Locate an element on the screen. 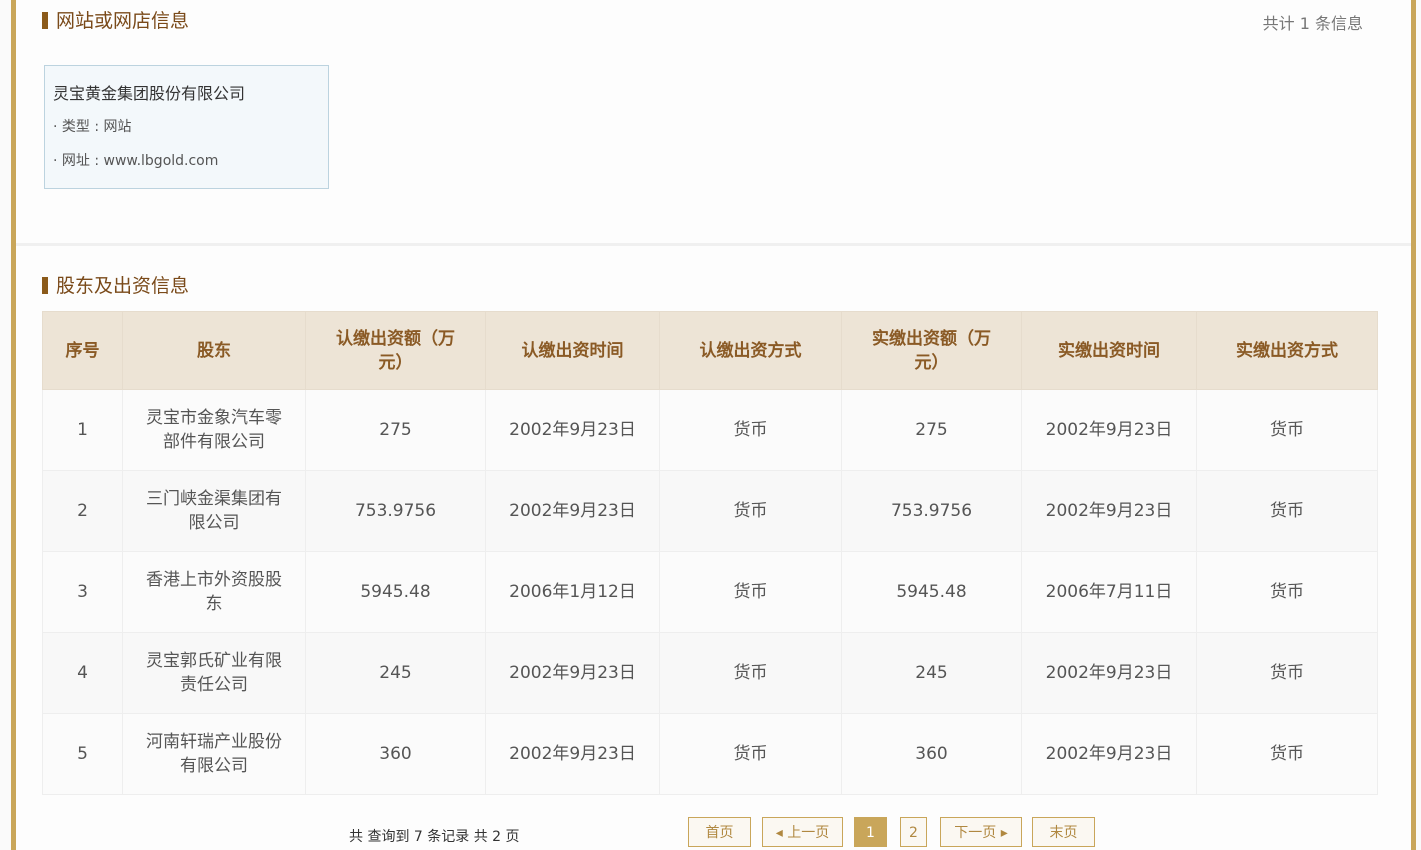  cell-index: 3 is located at coordinates (82, 592).